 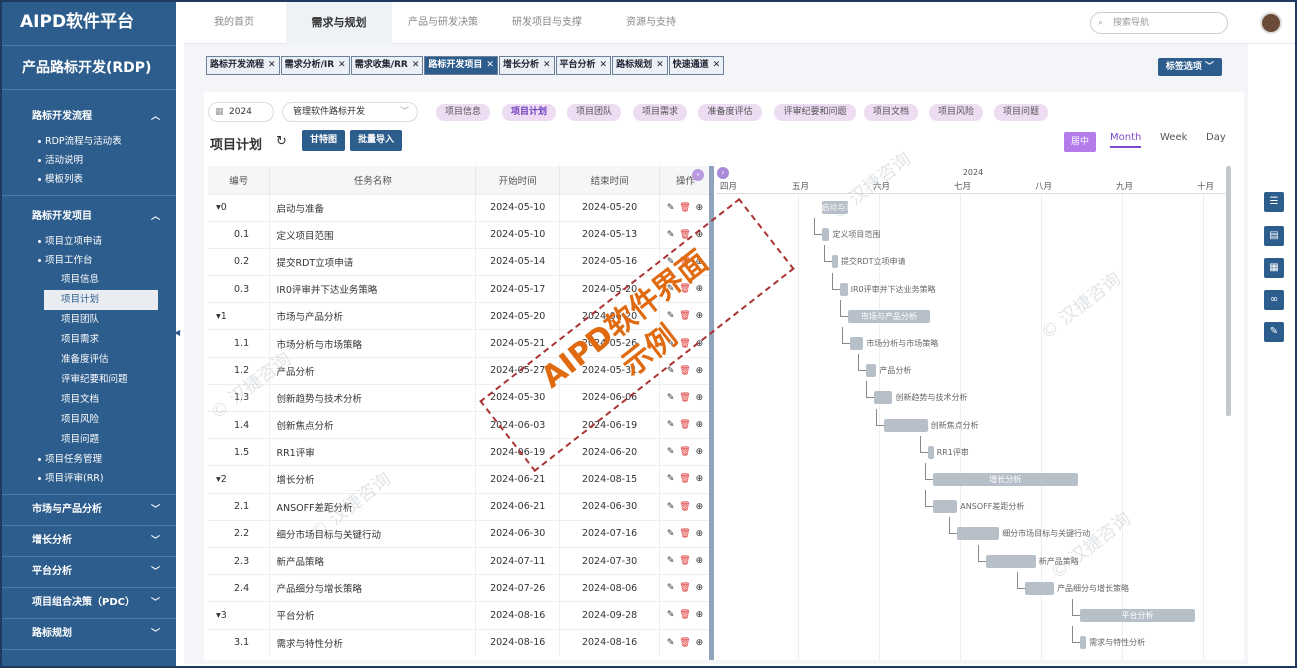 What do you see at coordinates (281, 141) in the screenshot?
I see `refresh-icon: ↻` at bounding box center [281, 141].